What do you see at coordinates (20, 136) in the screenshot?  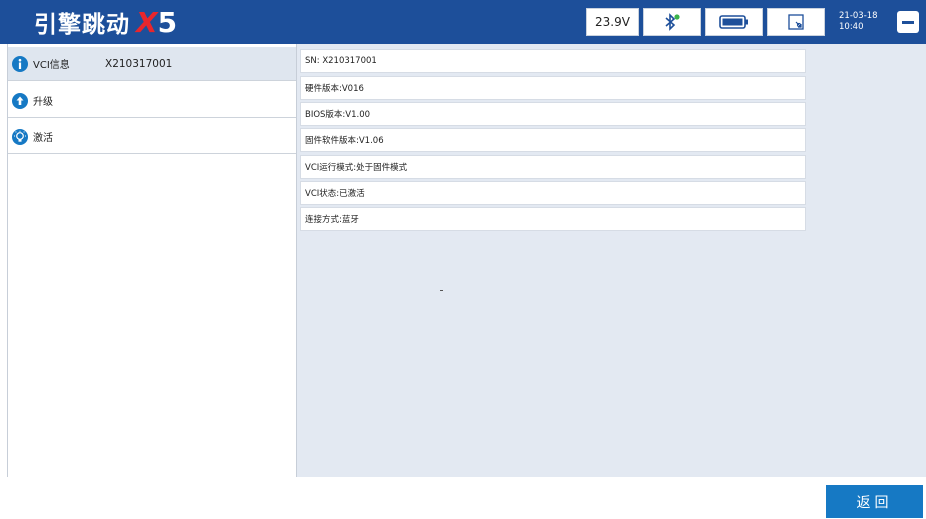 I see `lightbulb-icon` at bounding box center [20, 136].